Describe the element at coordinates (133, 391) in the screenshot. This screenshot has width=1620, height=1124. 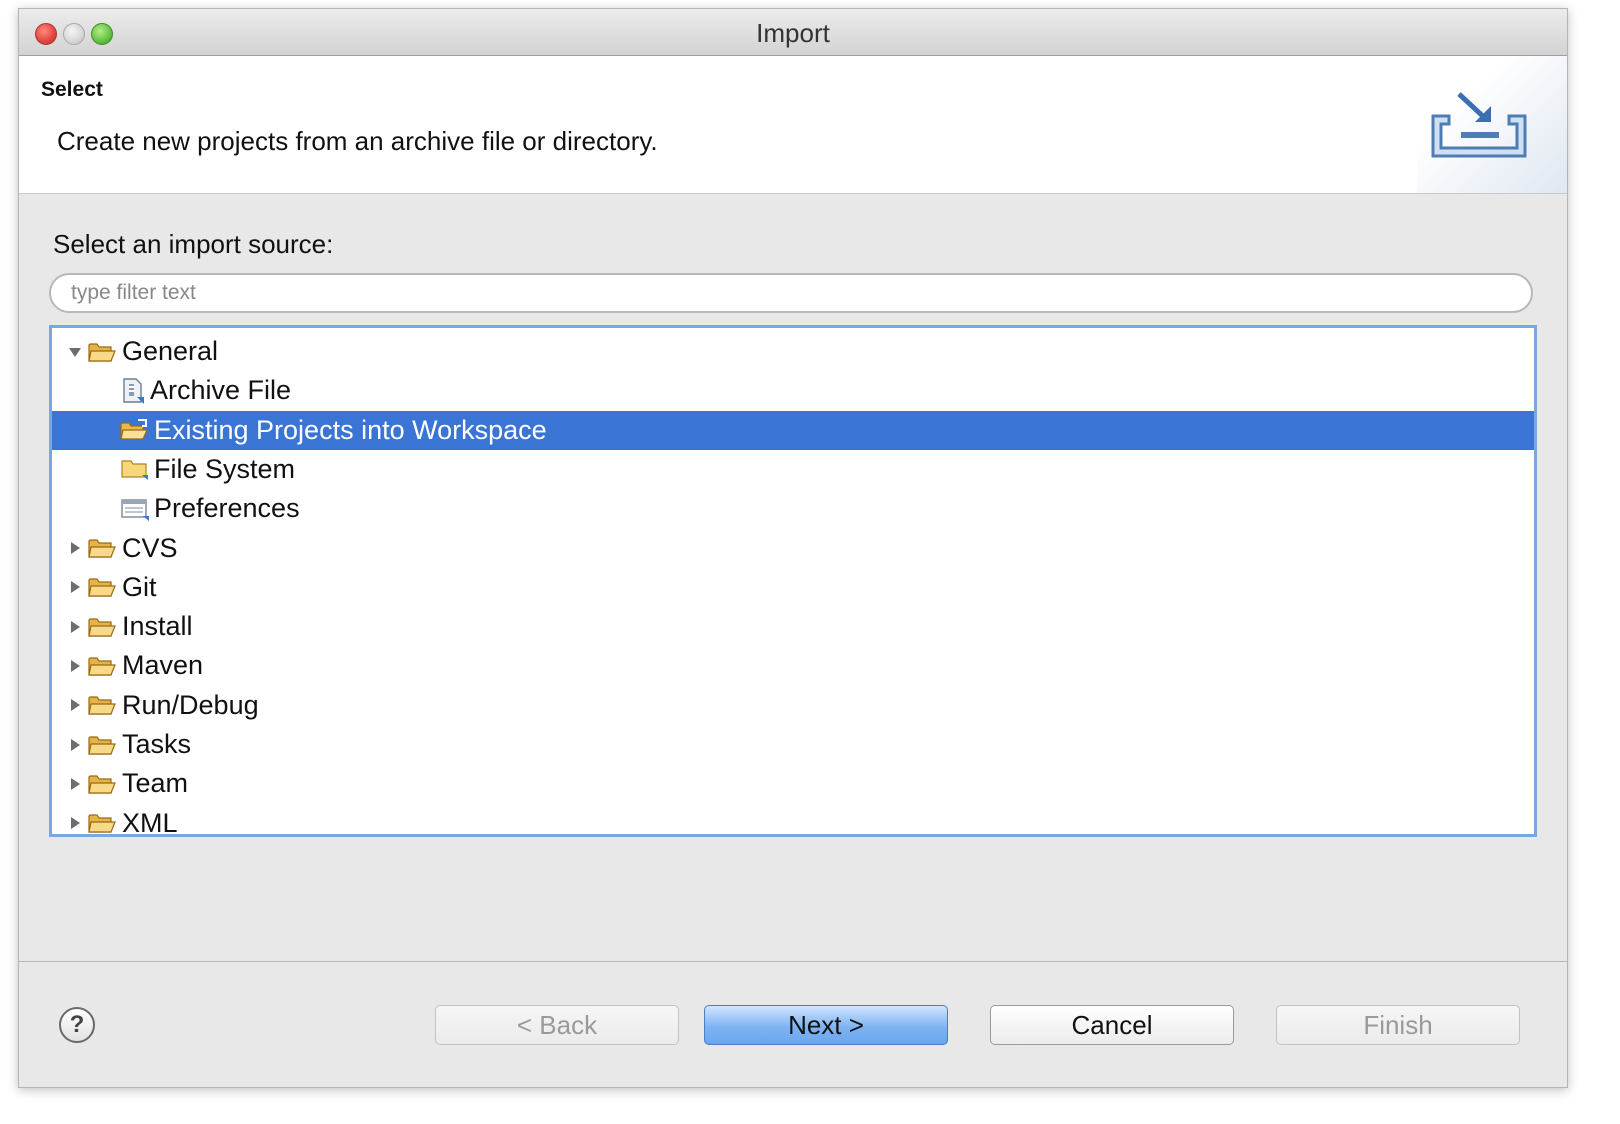
I see `archive-file-icon` at that location.